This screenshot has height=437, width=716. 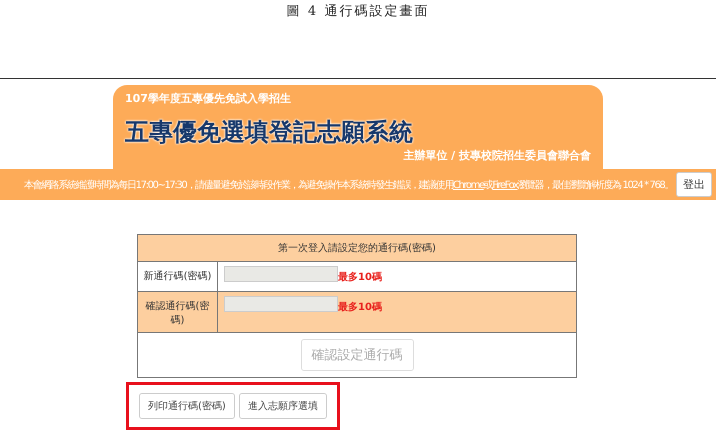 What do you see at coordinates (497, 155) in the screenshot?
I see `organizer-text: 主辦單位 / 技專校院招生委員會聯合會` at bounding box center [497, 155].